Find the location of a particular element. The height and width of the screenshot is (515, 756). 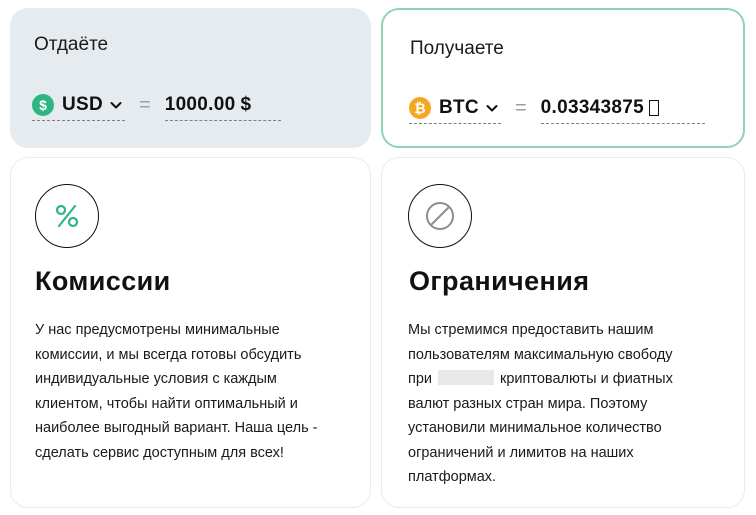

give-amount-value: 1000.00 is located at coordinates (200, 104).